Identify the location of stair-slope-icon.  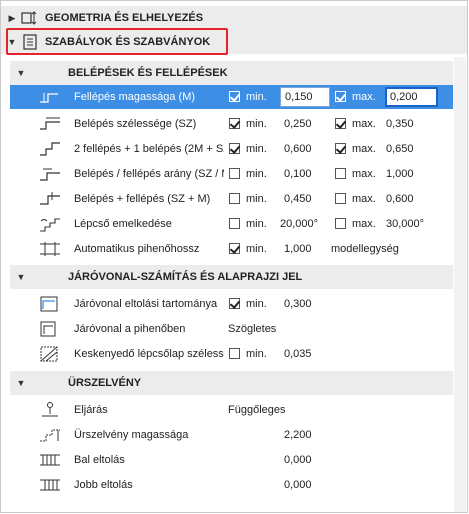
(50, 224).